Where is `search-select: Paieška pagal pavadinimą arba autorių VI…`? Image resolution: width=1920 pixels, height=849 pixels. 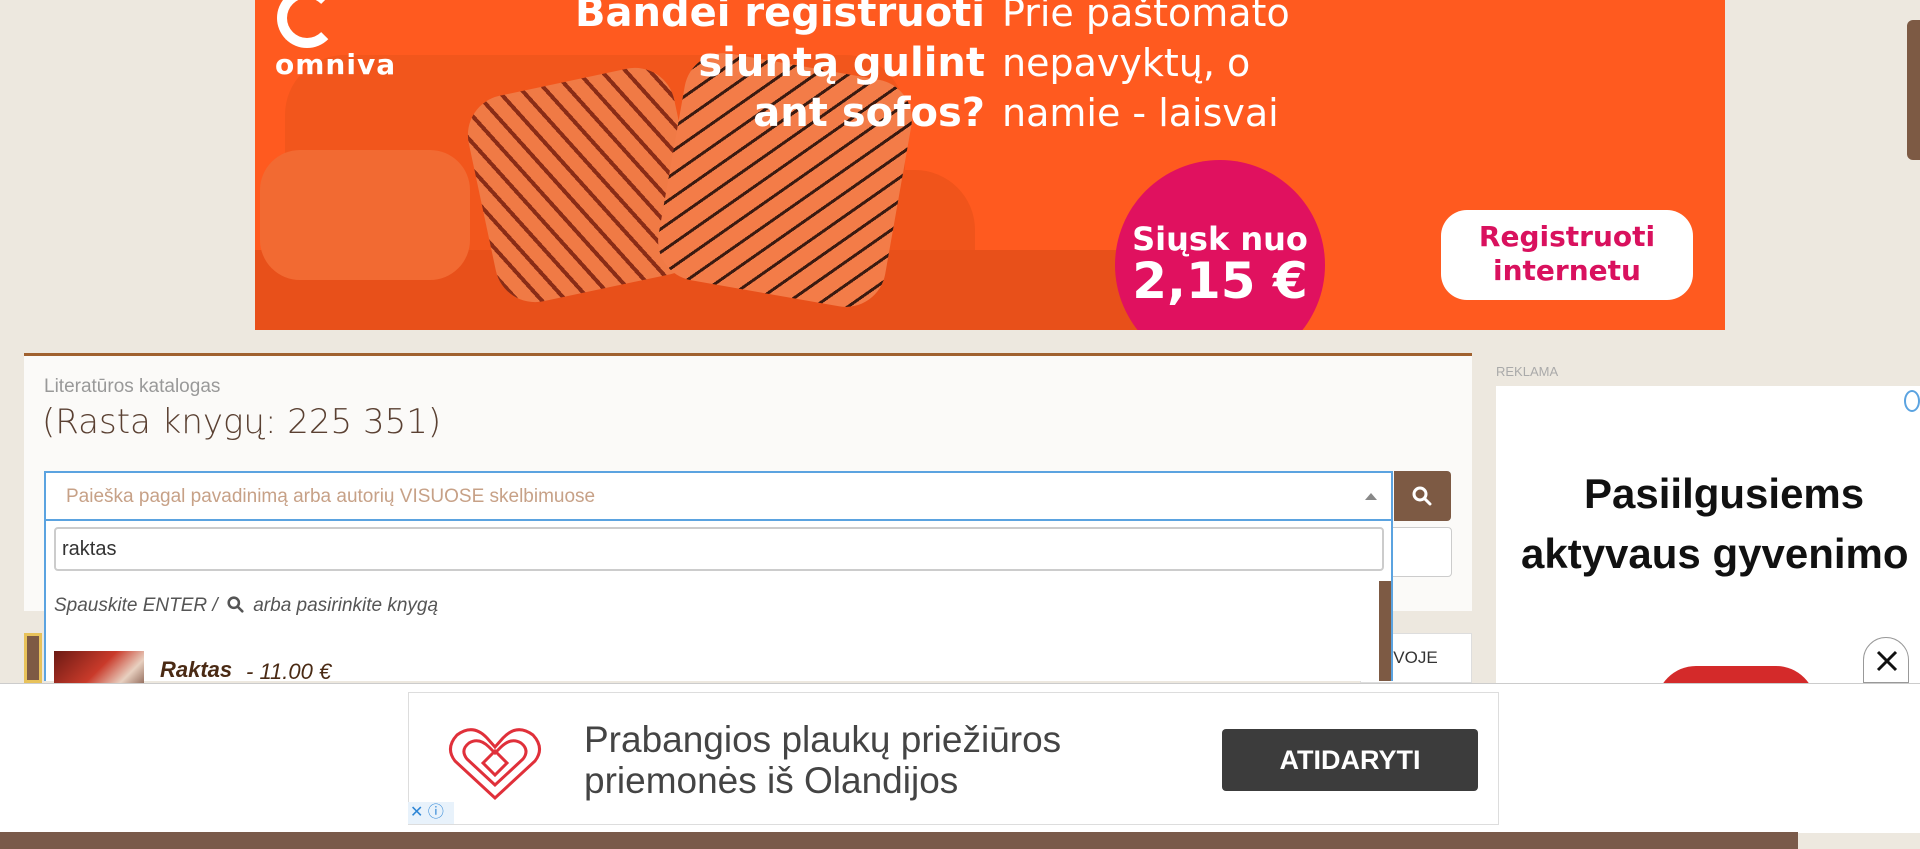
search-select: Paieška pagal pavadinimą arba autorių VI… is located at coordinates (718, 496).